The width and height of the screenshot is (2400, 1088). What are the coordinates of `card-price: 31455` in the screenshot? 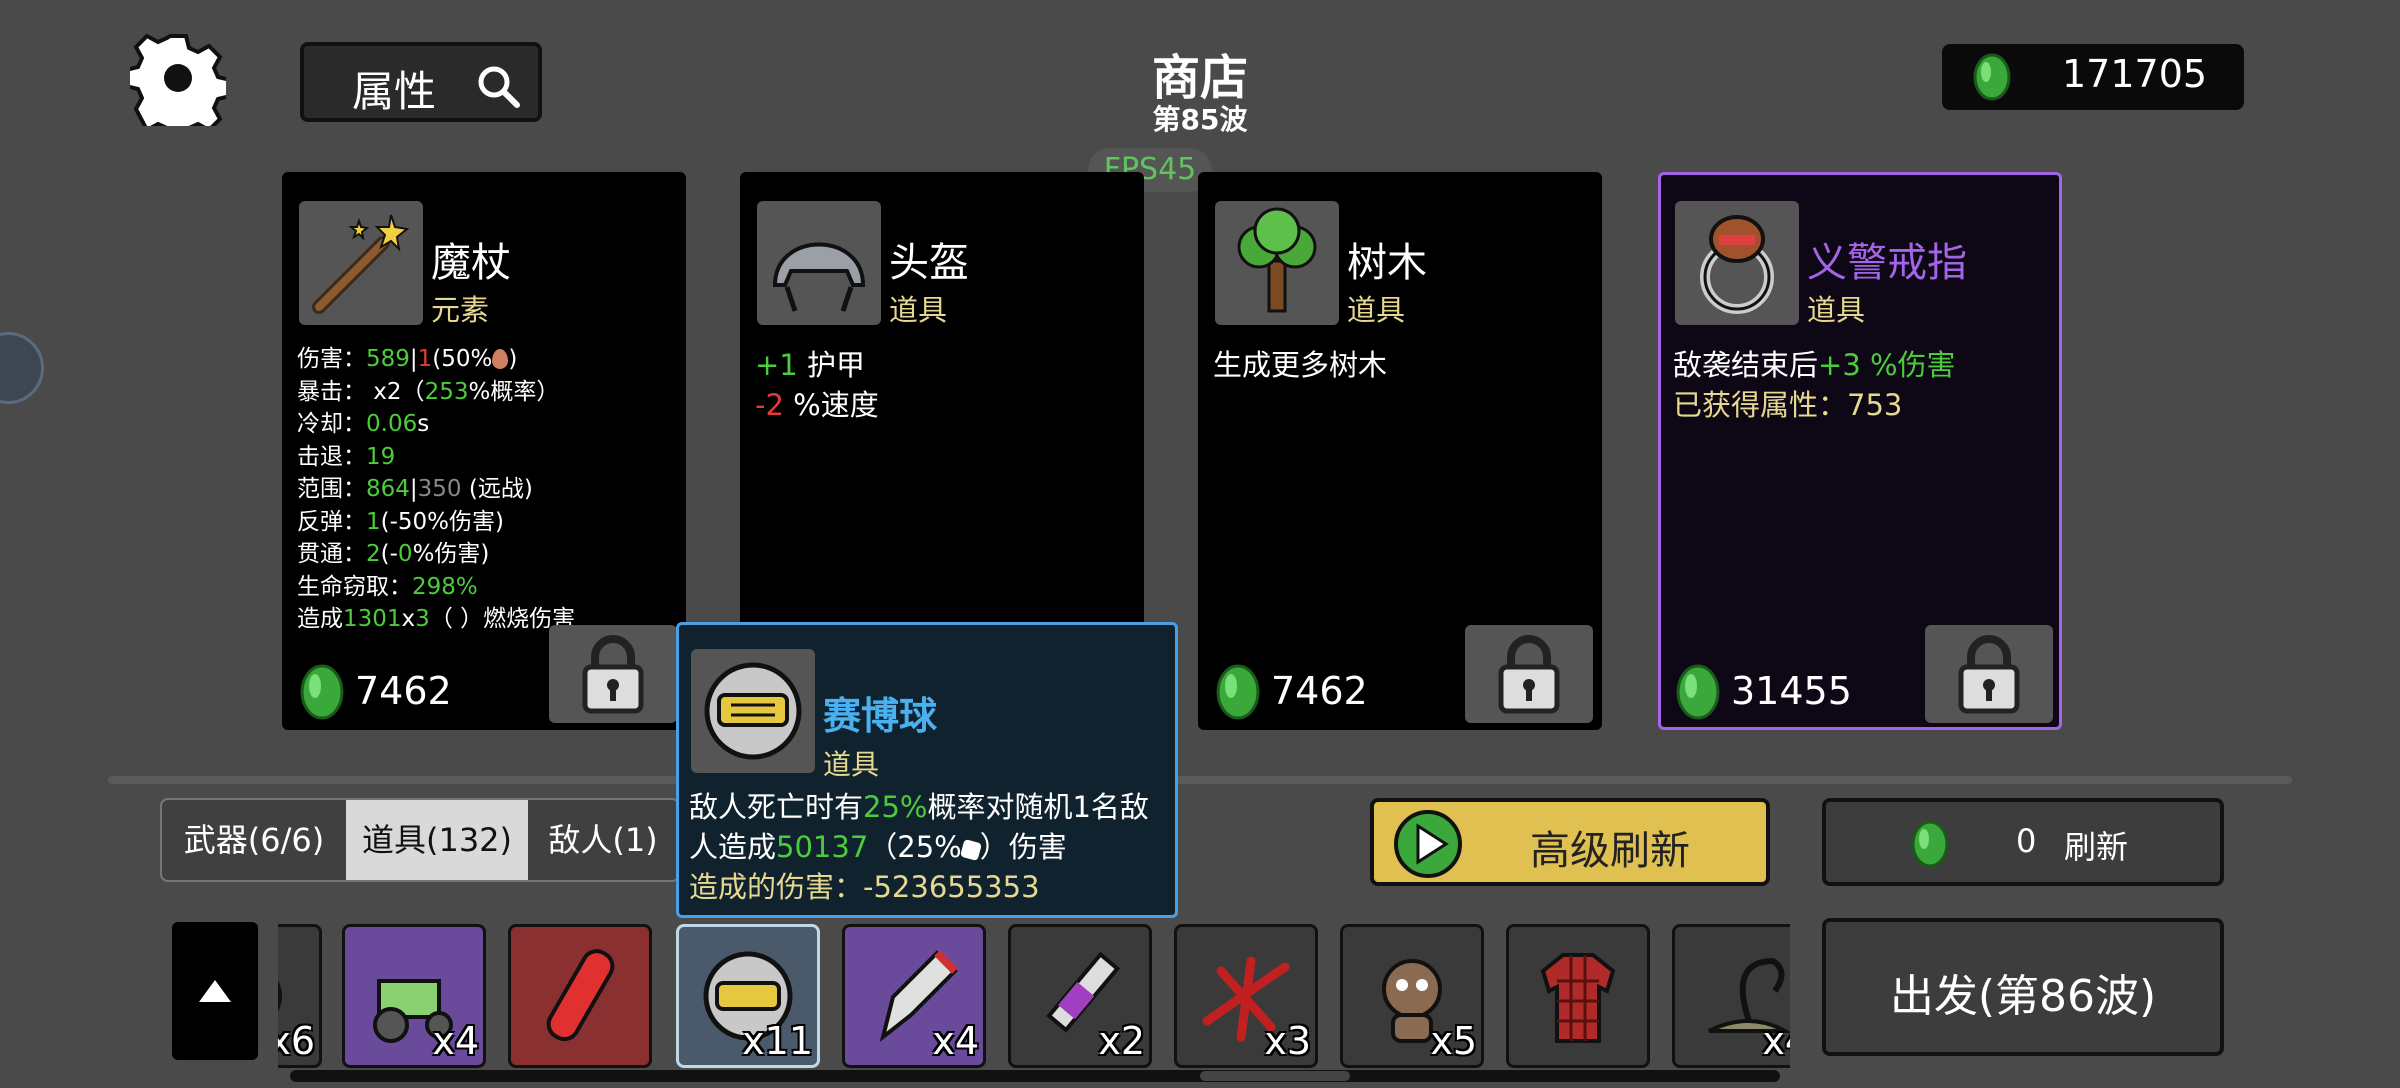 It's located at (1762, 694).